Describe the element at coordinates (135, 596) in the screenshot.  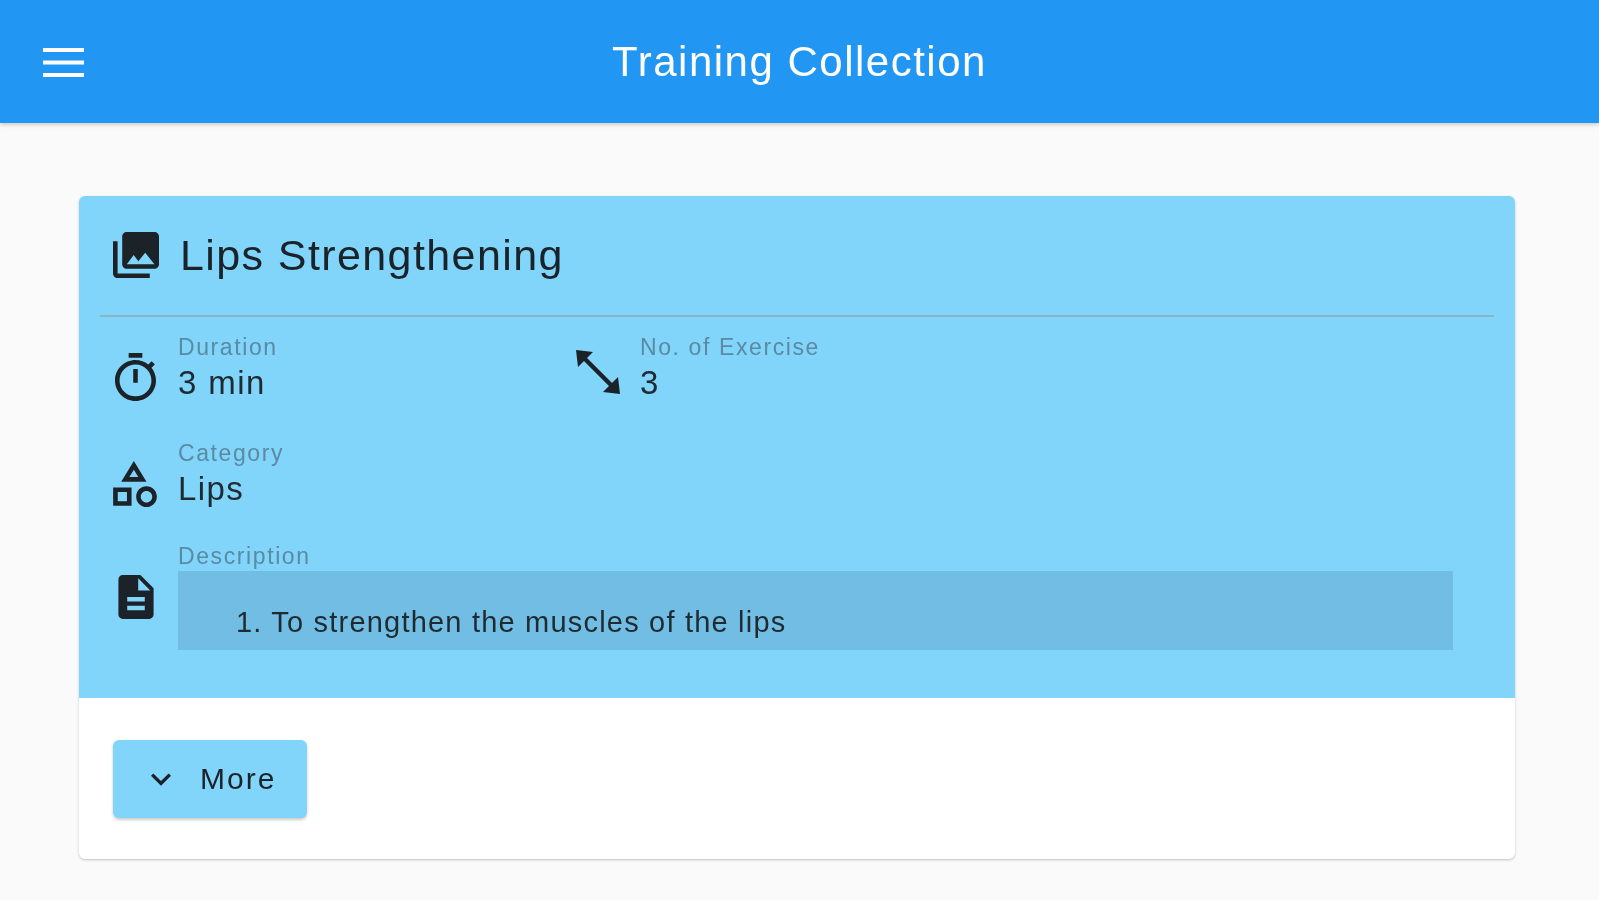
I see `document-icon` at that location.